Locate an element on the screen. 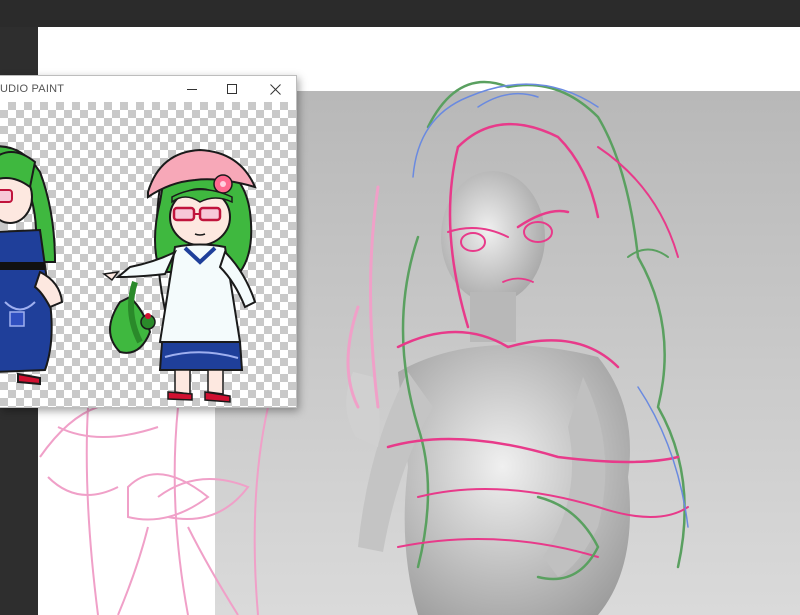 The height and width of the screenshot is (615, 800). top-menu-bar is located at coordinates (400, 13).